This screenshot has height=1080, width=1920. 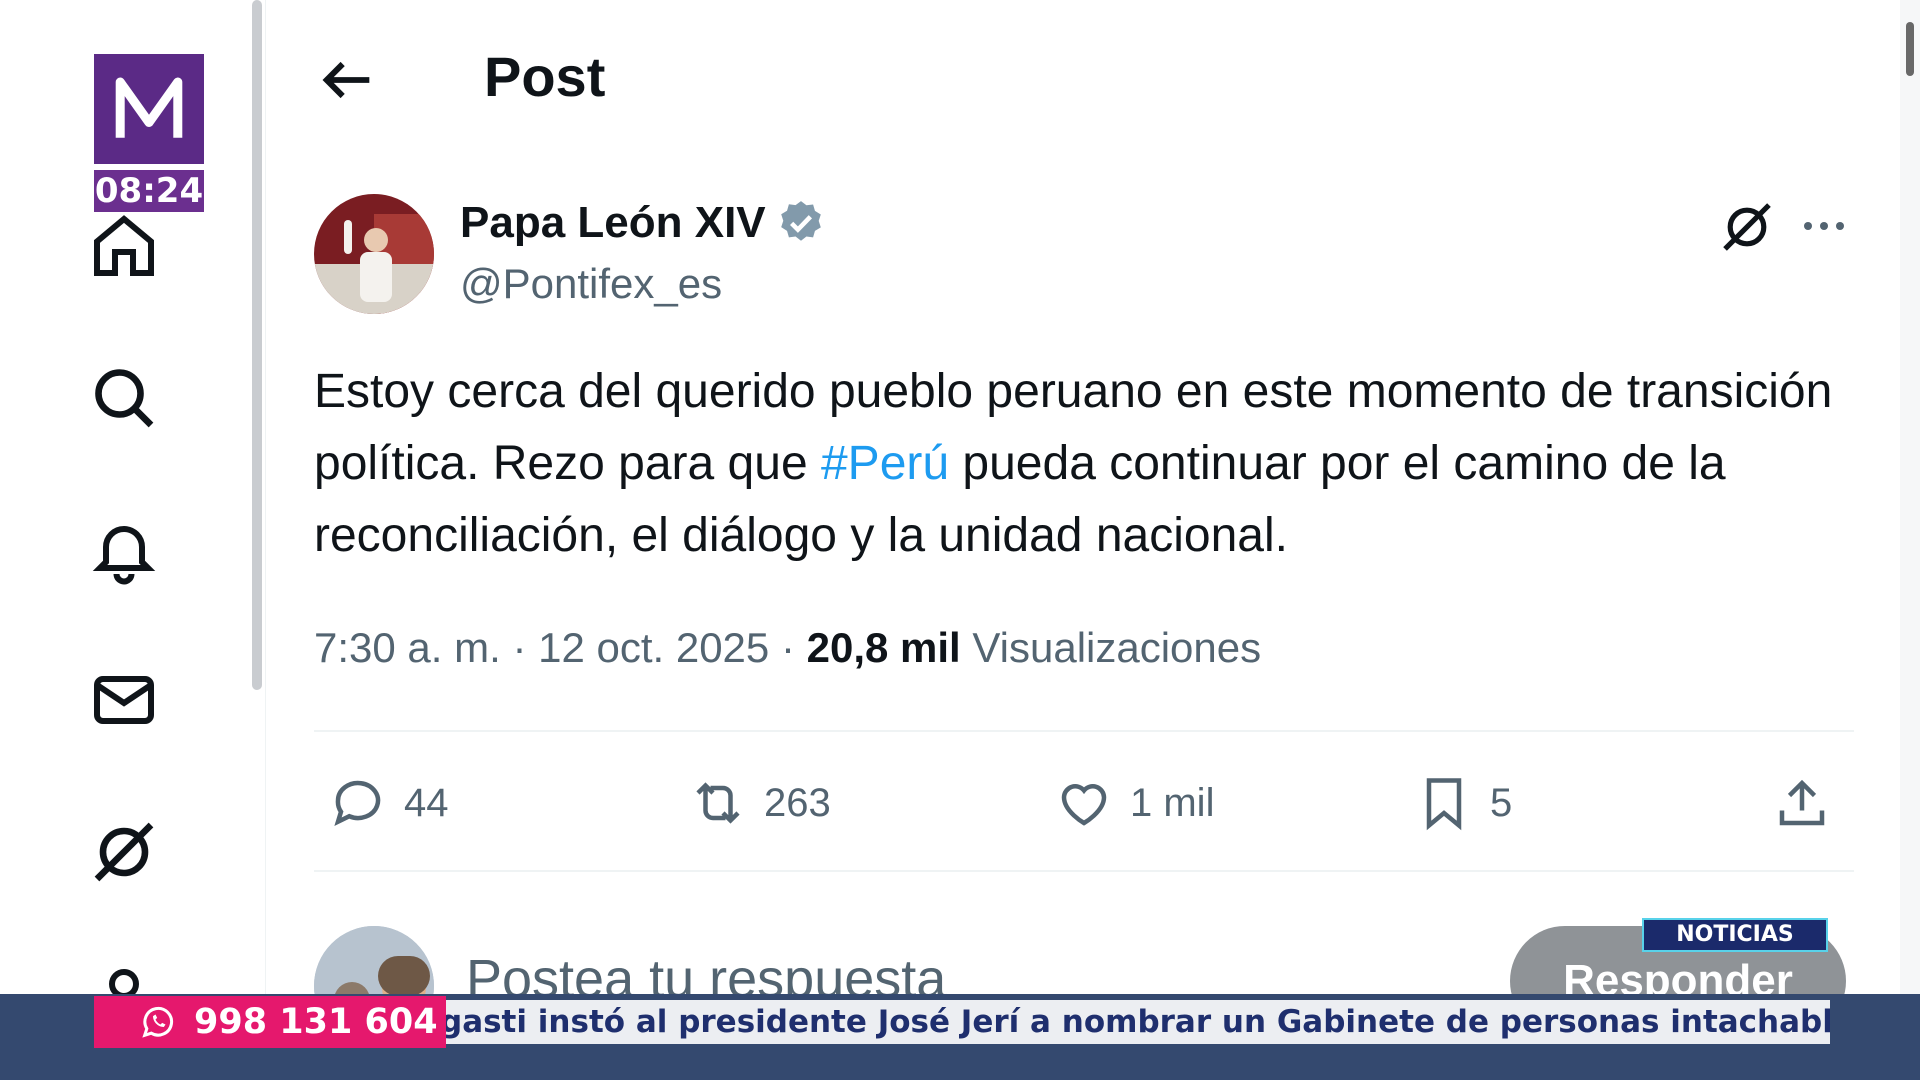 What do you see at coordinates (545, 76) in the screenshot?
I see `page-title: Post` at bounding box center [545, 76].